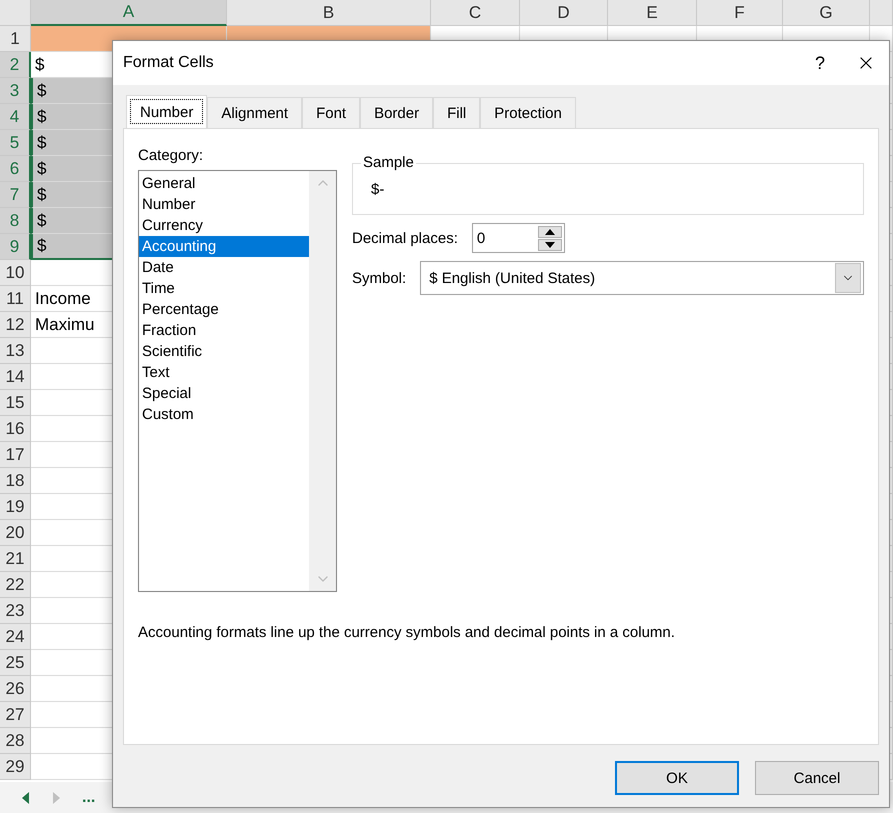 The image size is (893, 813). What do you see at coordinates (224, 372) in the screenshot?
I see `category-item: Text` at bounding box center [224, 372].